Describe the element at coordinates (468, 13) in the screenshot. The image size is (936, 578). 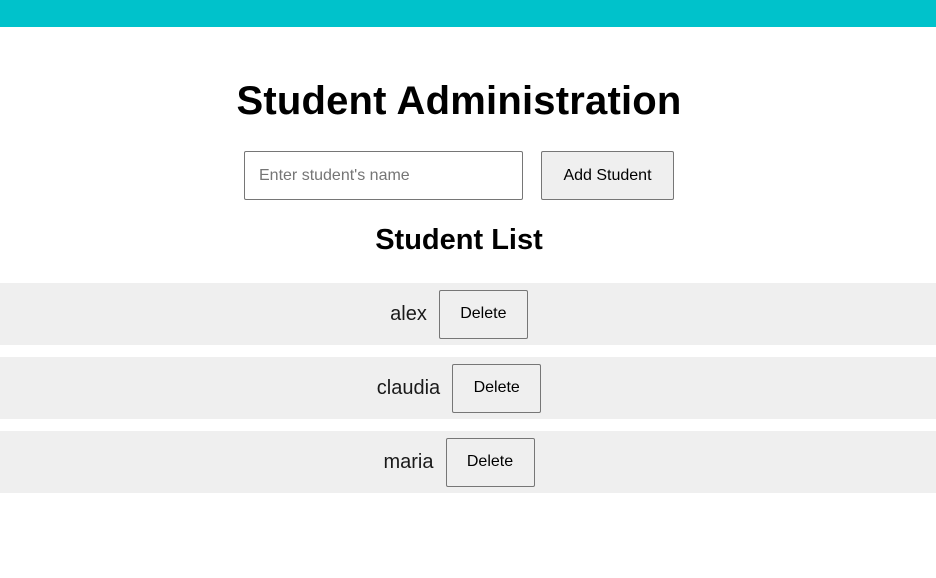
I see `top-accent-bar` at that location.